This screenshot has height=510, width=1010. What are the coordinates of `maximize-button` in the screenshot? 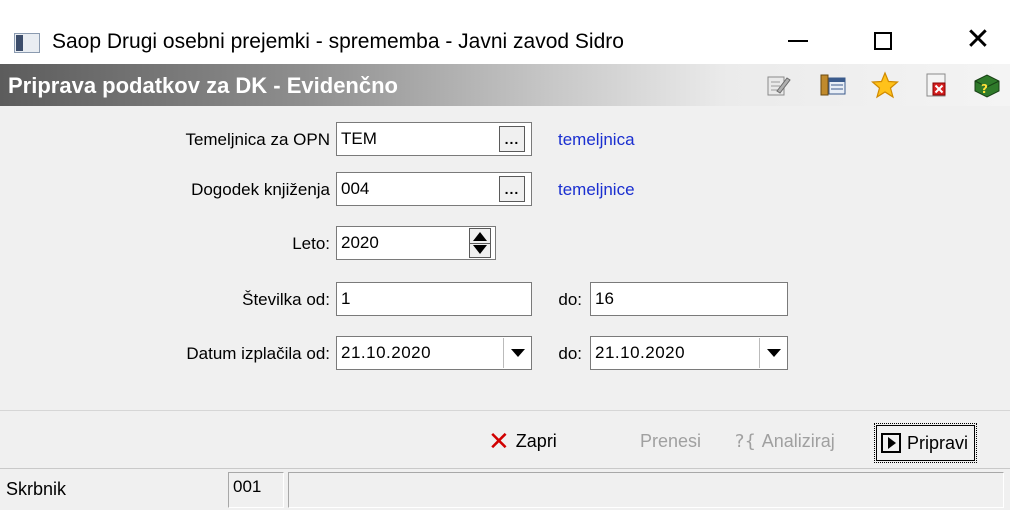 It's located at (883, 39).